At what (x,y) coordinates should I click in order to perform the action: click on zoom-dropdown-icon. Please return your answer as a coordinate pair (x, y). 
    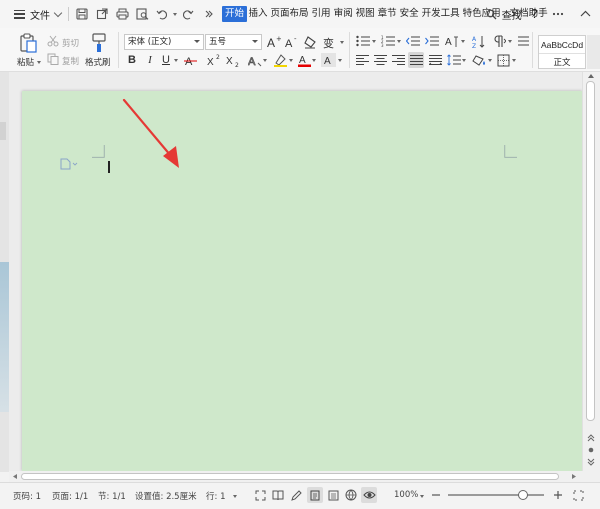
    Looking at the image, I should click on (422, 496).